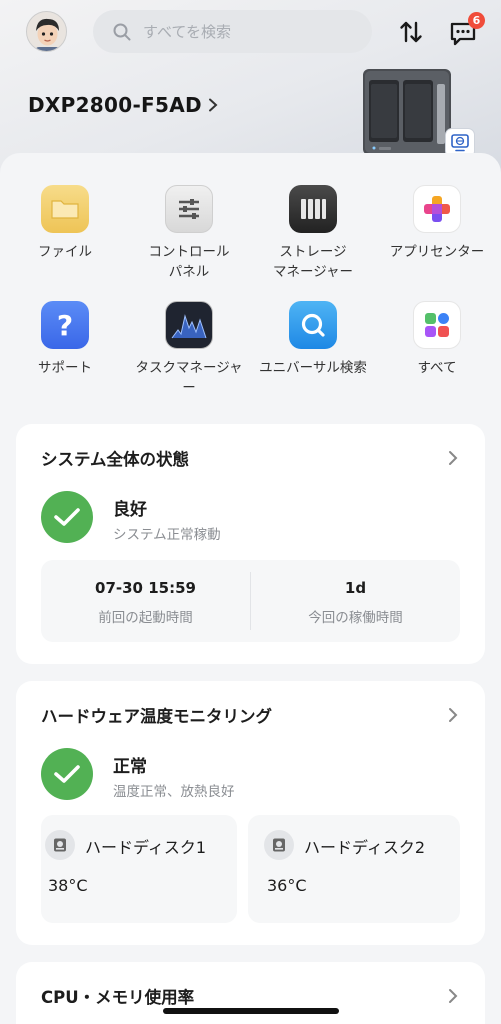 This screenshot has height=1024, width=501. I want to click on task-manager-icon, so click(189, 325).